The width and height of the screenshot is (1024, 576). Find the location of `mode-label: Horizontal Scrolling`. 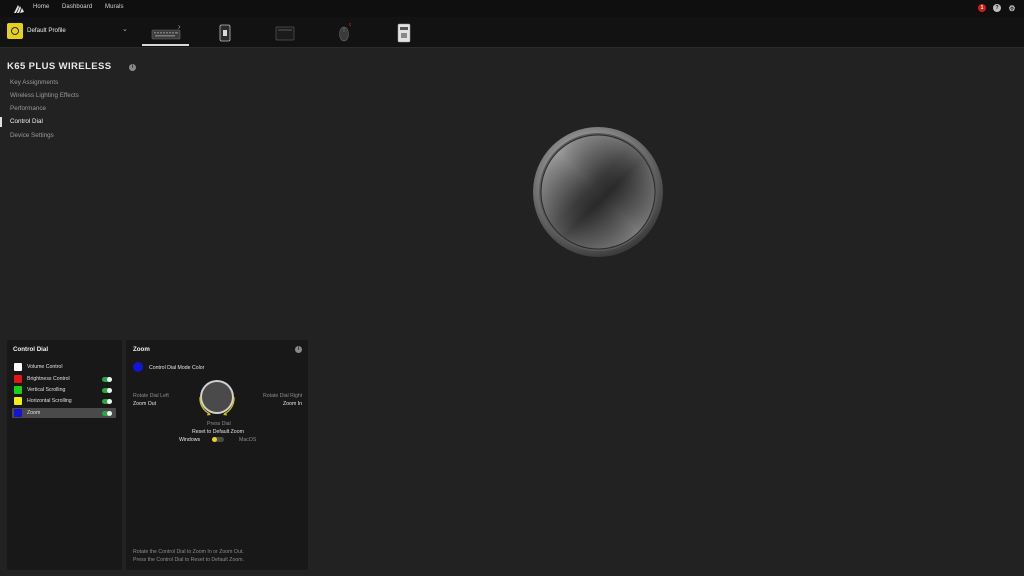

mode-label: Horizontal Scrolling is located at coordinates (49, 401).